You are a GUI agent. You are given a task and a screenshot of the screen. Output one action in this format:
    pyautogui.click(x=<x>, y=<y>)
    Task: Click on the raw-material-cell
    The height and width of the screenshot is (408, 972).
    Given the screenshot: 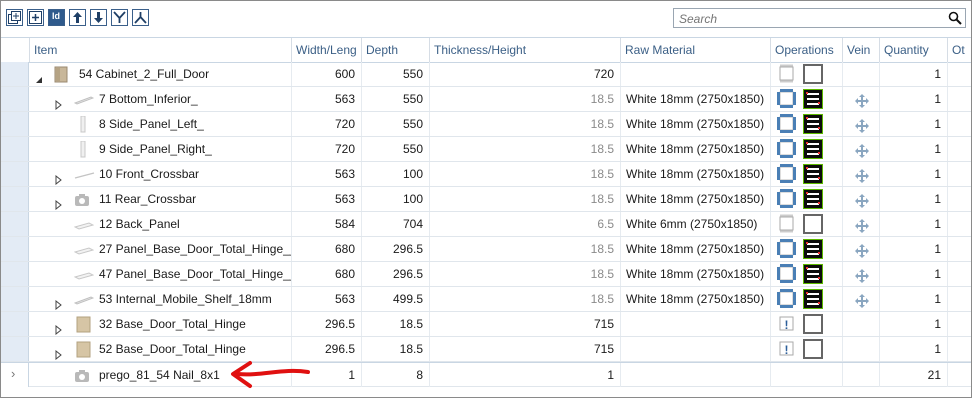 What is the action you would take?
    pyautogui.click(x=696, y=349)
    